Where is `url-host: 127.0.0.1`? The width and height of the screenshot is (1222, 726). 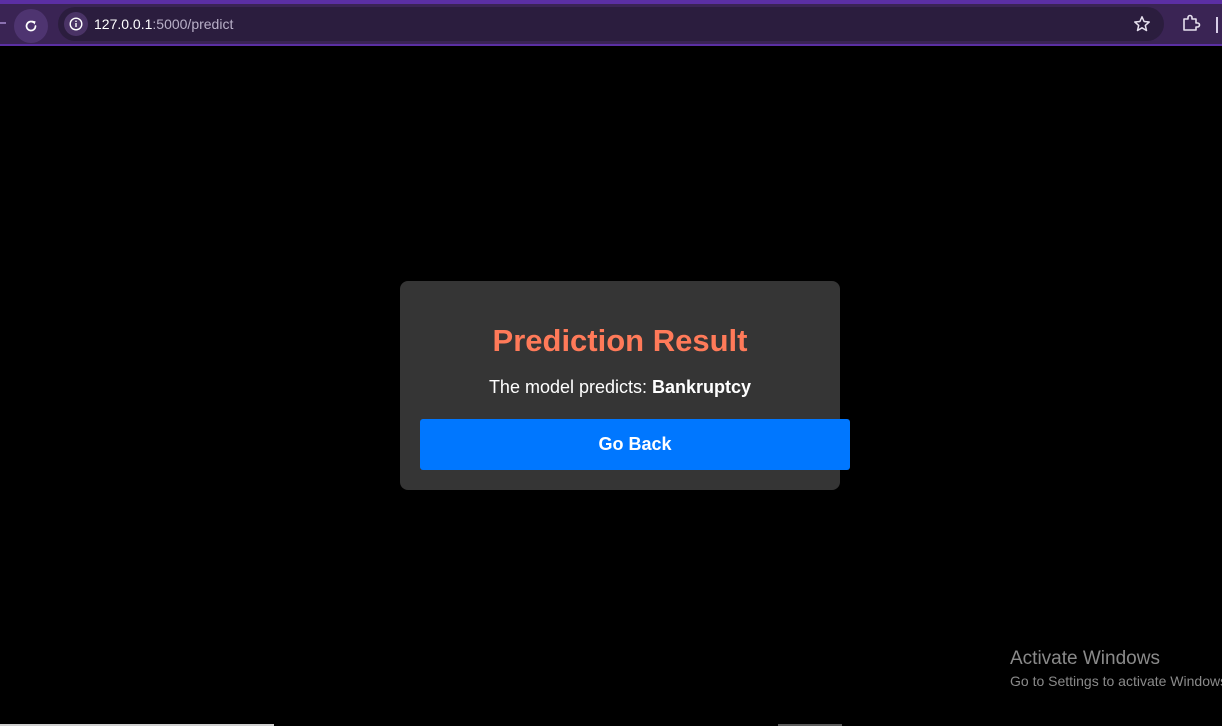
url-host: 127.0.0.1 is located at coordinates (123, 24).